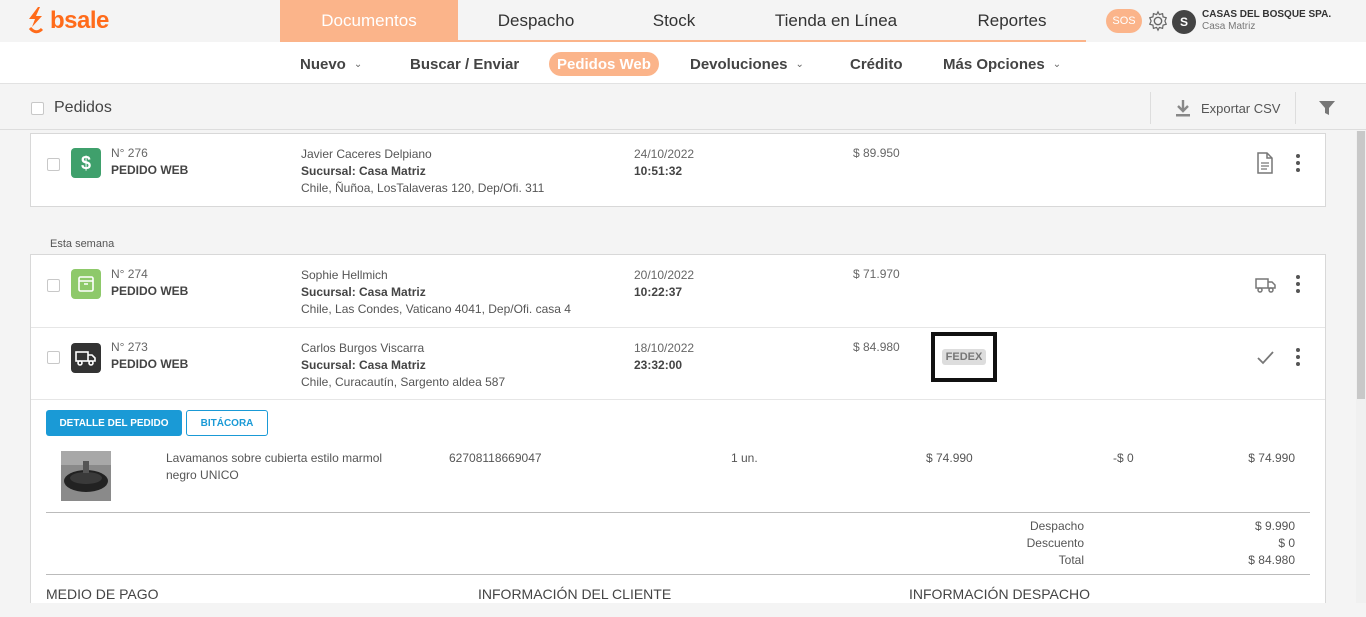 The image size is (1366, 617). I want to click on download-icon, so click(1183, 108).